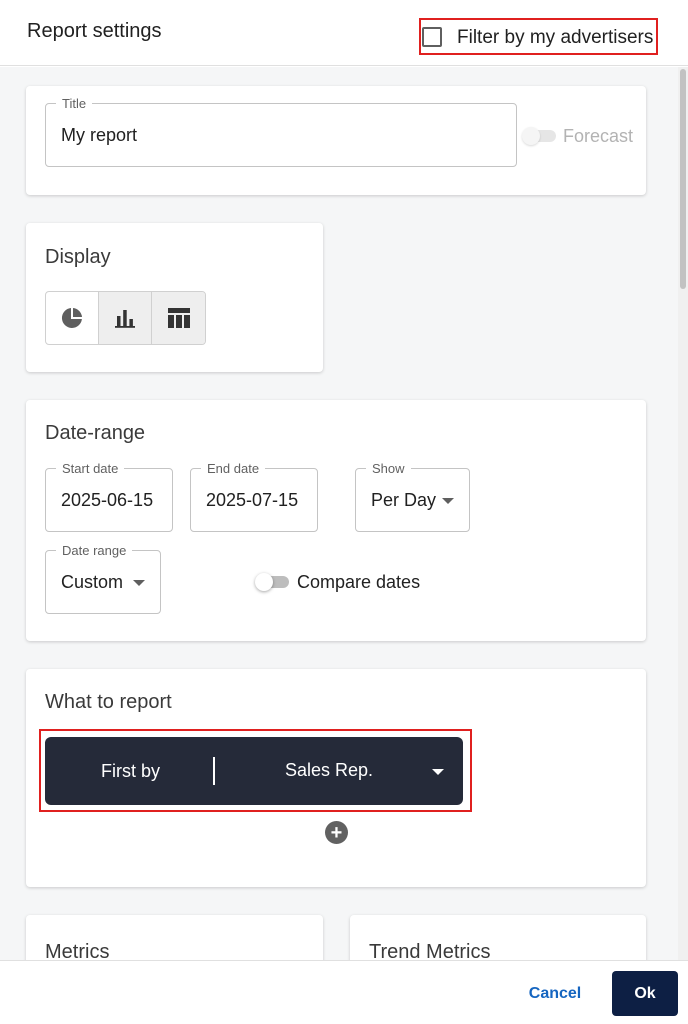  I want to click on title-field-label: Title, so click(74, 104).